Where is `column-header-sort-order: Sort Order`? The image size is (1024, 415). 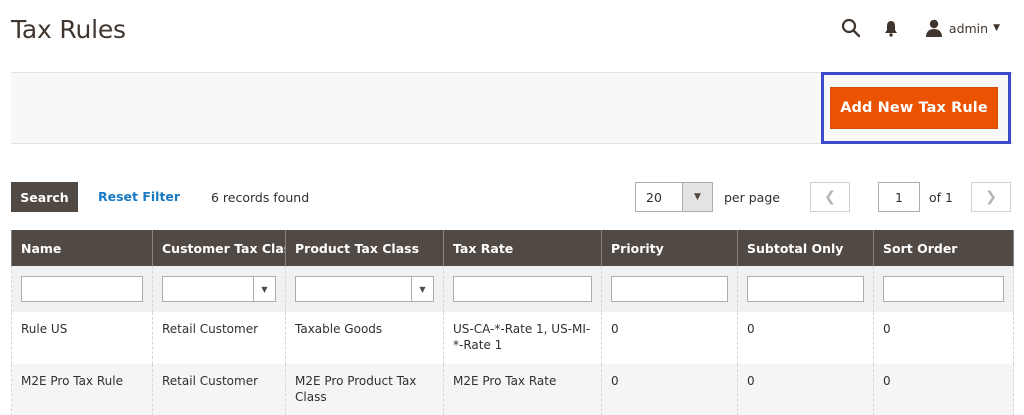
column-header-sort-order: Sort Order is located at coordinates (943, 248).